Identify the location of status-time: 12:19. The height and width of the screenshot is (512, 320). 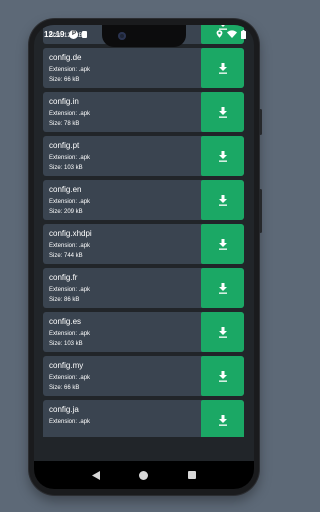
(54, 34).